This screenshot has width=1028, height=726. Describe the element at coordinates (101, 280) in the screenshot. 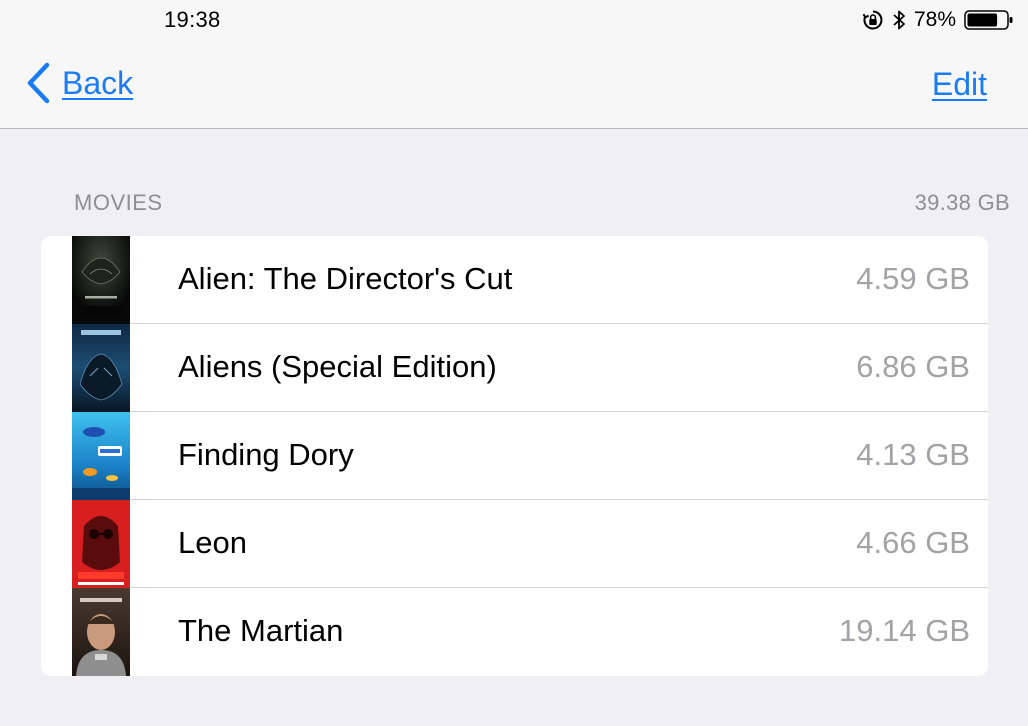

I see `alien-poster-icon` at that location.